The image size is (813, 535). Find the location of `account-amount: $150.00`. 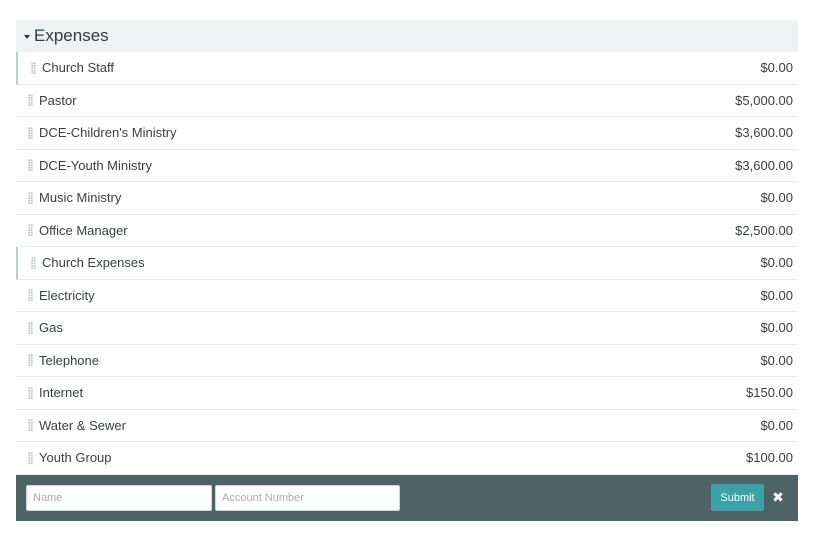

account-amount: $150.00 is located at coordinates (769, 393).